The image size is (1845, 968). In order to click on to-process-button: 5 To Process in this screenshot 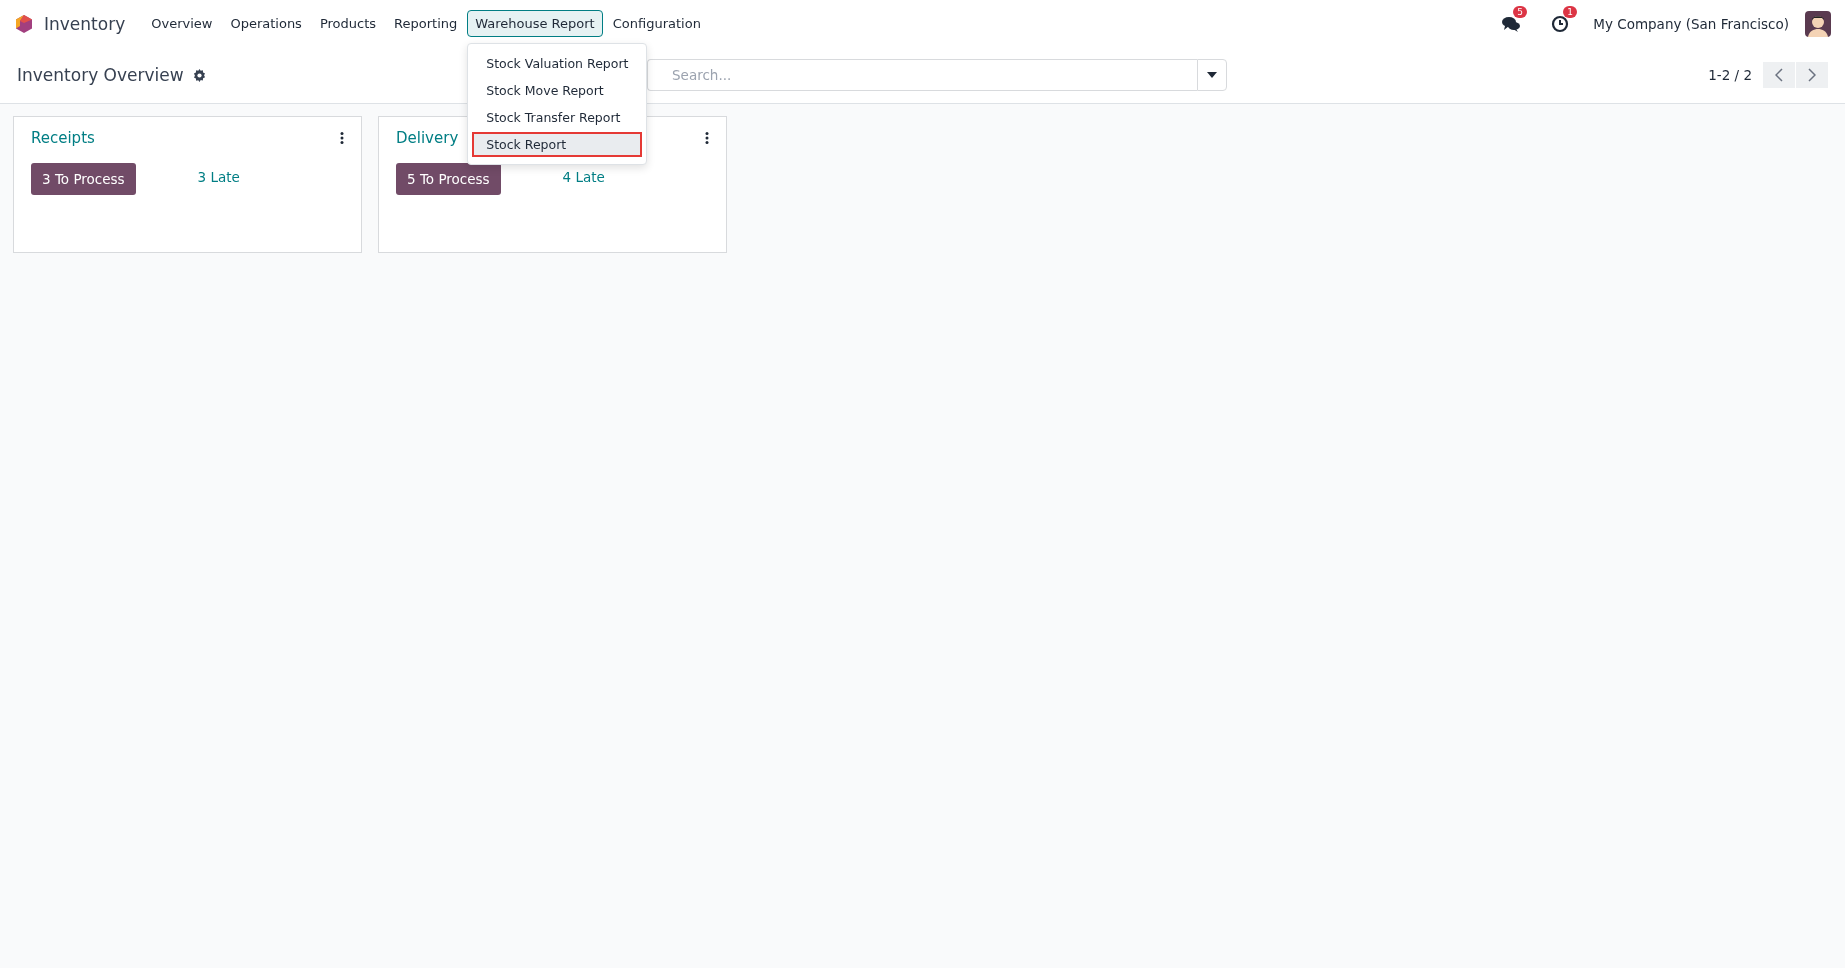, I will do `click(448, 179)`.